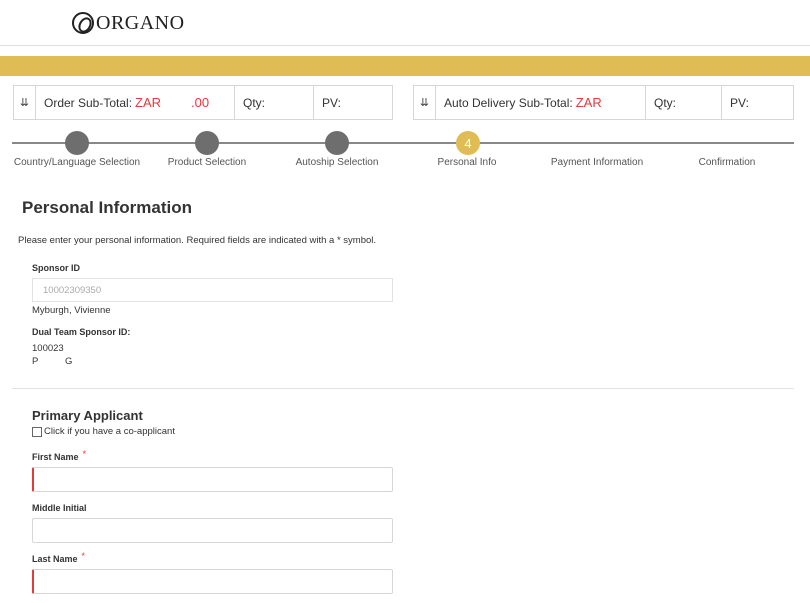 The height and width of the screenshot is (603, 810). I want to click on sponsor-id-value: 10002309350, so click(72, 290).